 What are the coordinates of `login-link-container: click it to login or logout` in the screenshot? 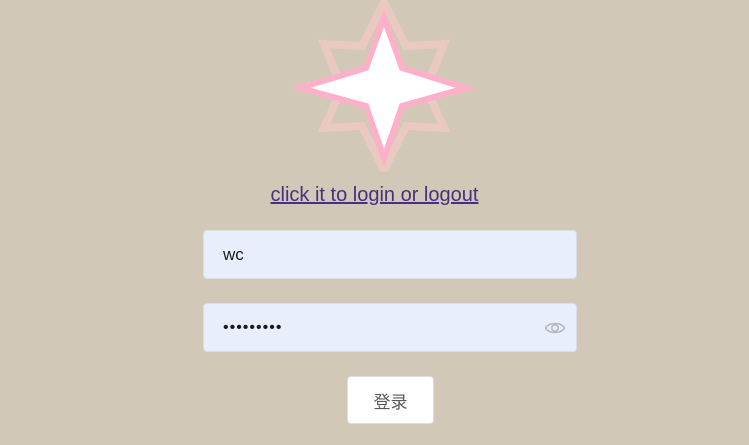 It's located at (374, 195).